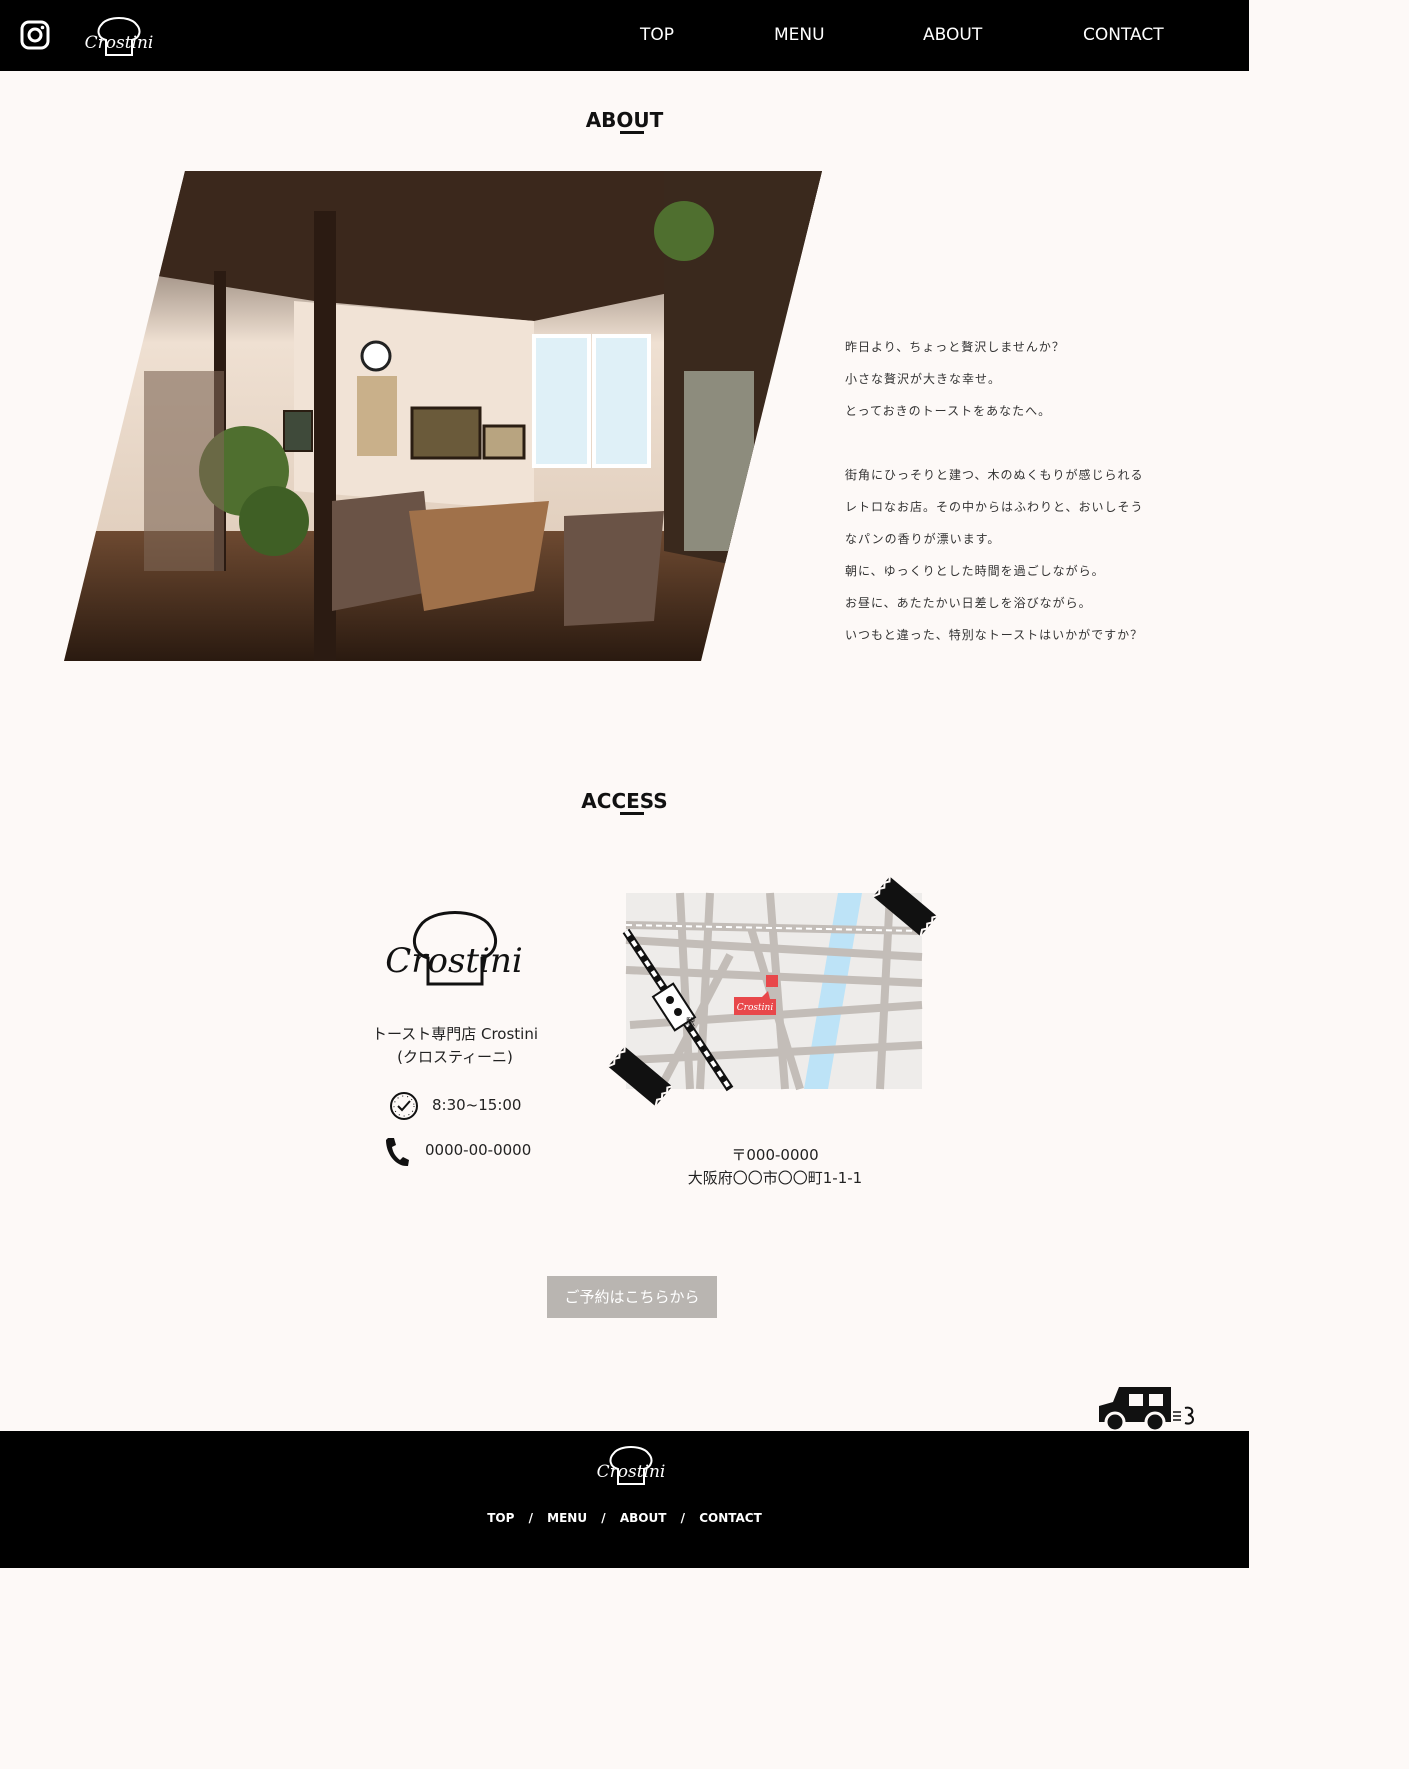 The image size is (1409, 1769). I want to click on about-title: ABOUT, so click(624, 120).